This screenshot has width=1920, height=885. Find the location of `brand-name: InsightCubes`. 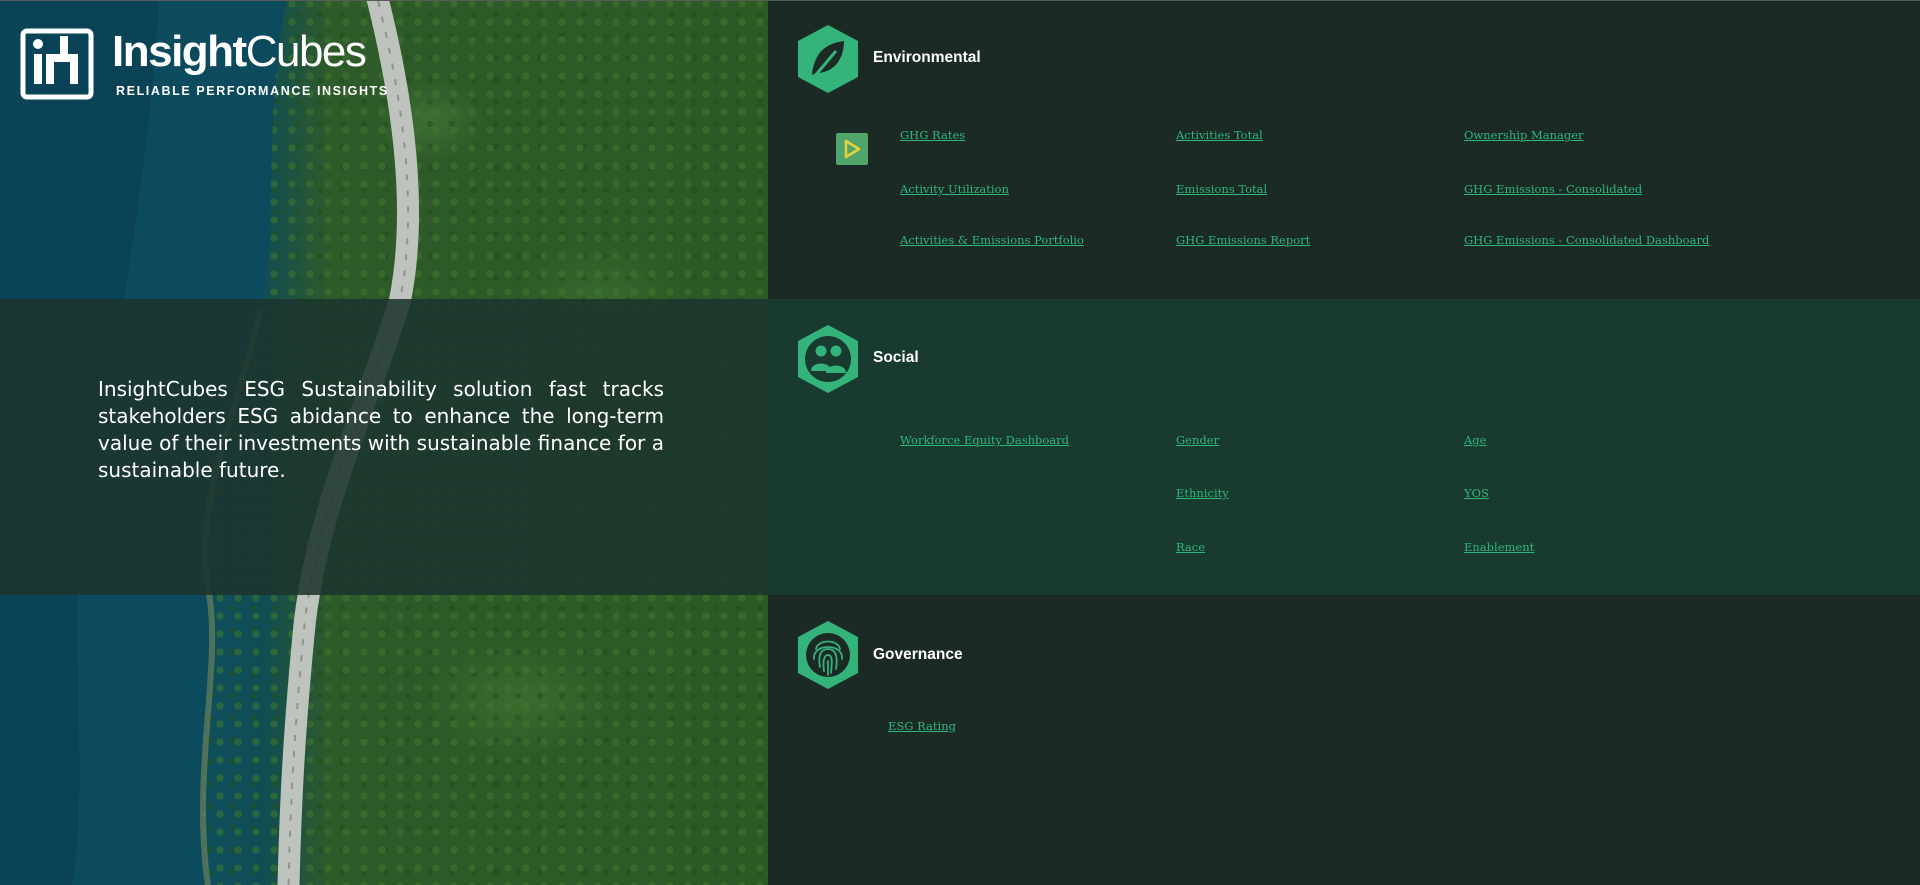

brand-name: InsightCubes is located at coordinates (239, 51).